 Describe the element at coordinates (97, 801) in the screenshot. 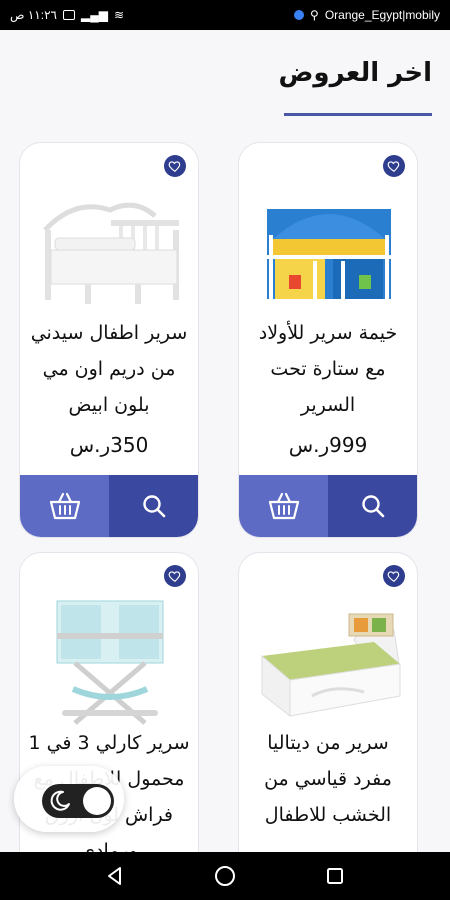

I see `toggle-knob` at that location.